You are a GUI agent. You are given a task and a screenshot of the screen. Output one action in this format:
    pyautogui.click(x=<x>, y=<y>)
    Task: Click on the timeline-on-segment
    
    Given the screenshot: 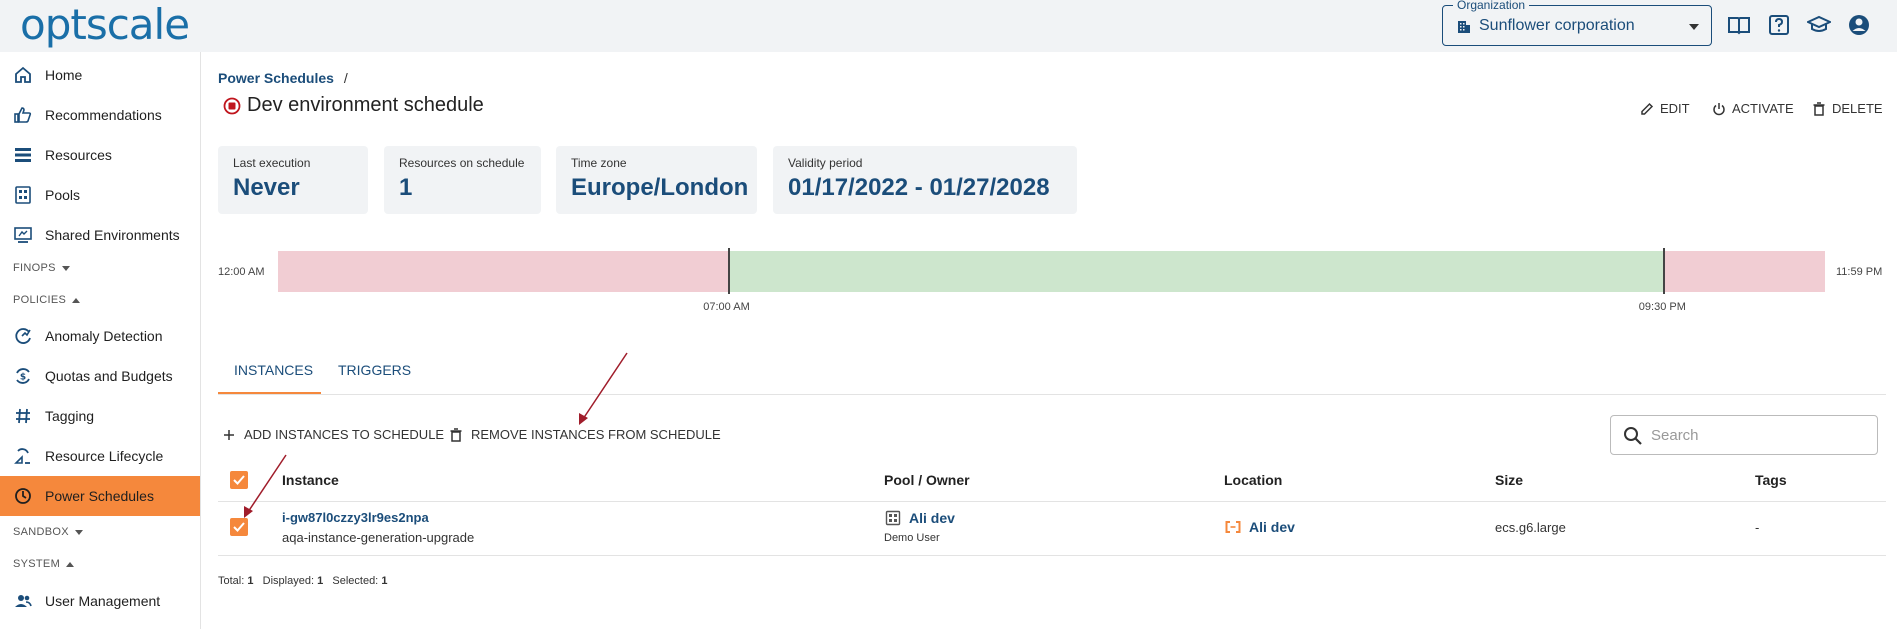 What is the action you would take?
    pyautogui.click(x=1196, y=271)
    